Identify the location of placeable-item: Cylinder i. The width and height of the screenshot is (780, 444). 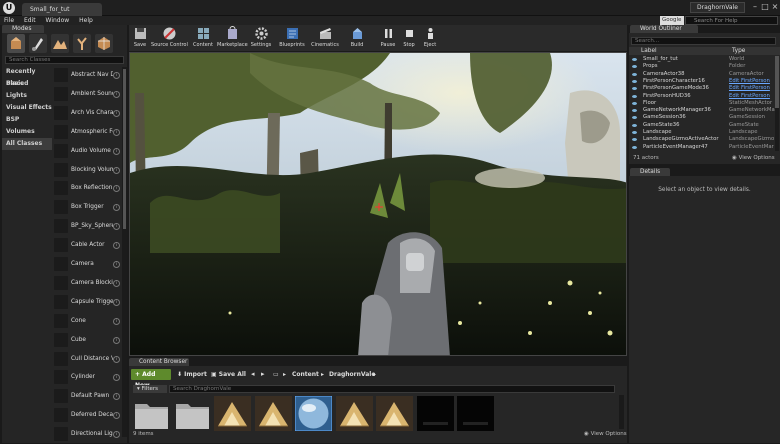
(87, 378).